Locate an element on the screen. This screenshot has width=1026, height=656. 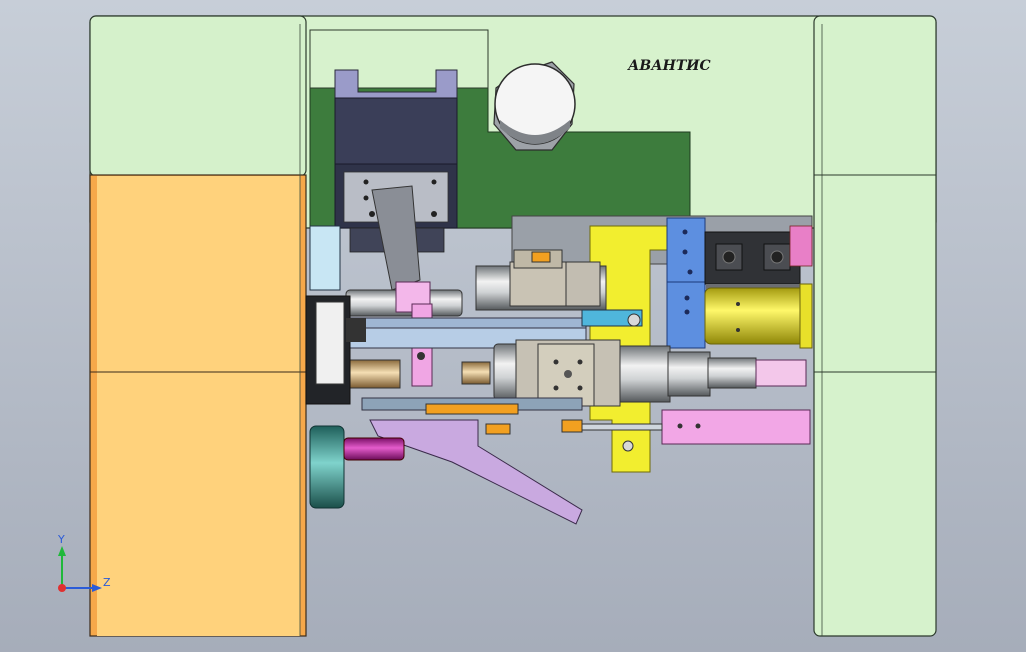
z-axis-label: Z is located at coordinates (107, 582).